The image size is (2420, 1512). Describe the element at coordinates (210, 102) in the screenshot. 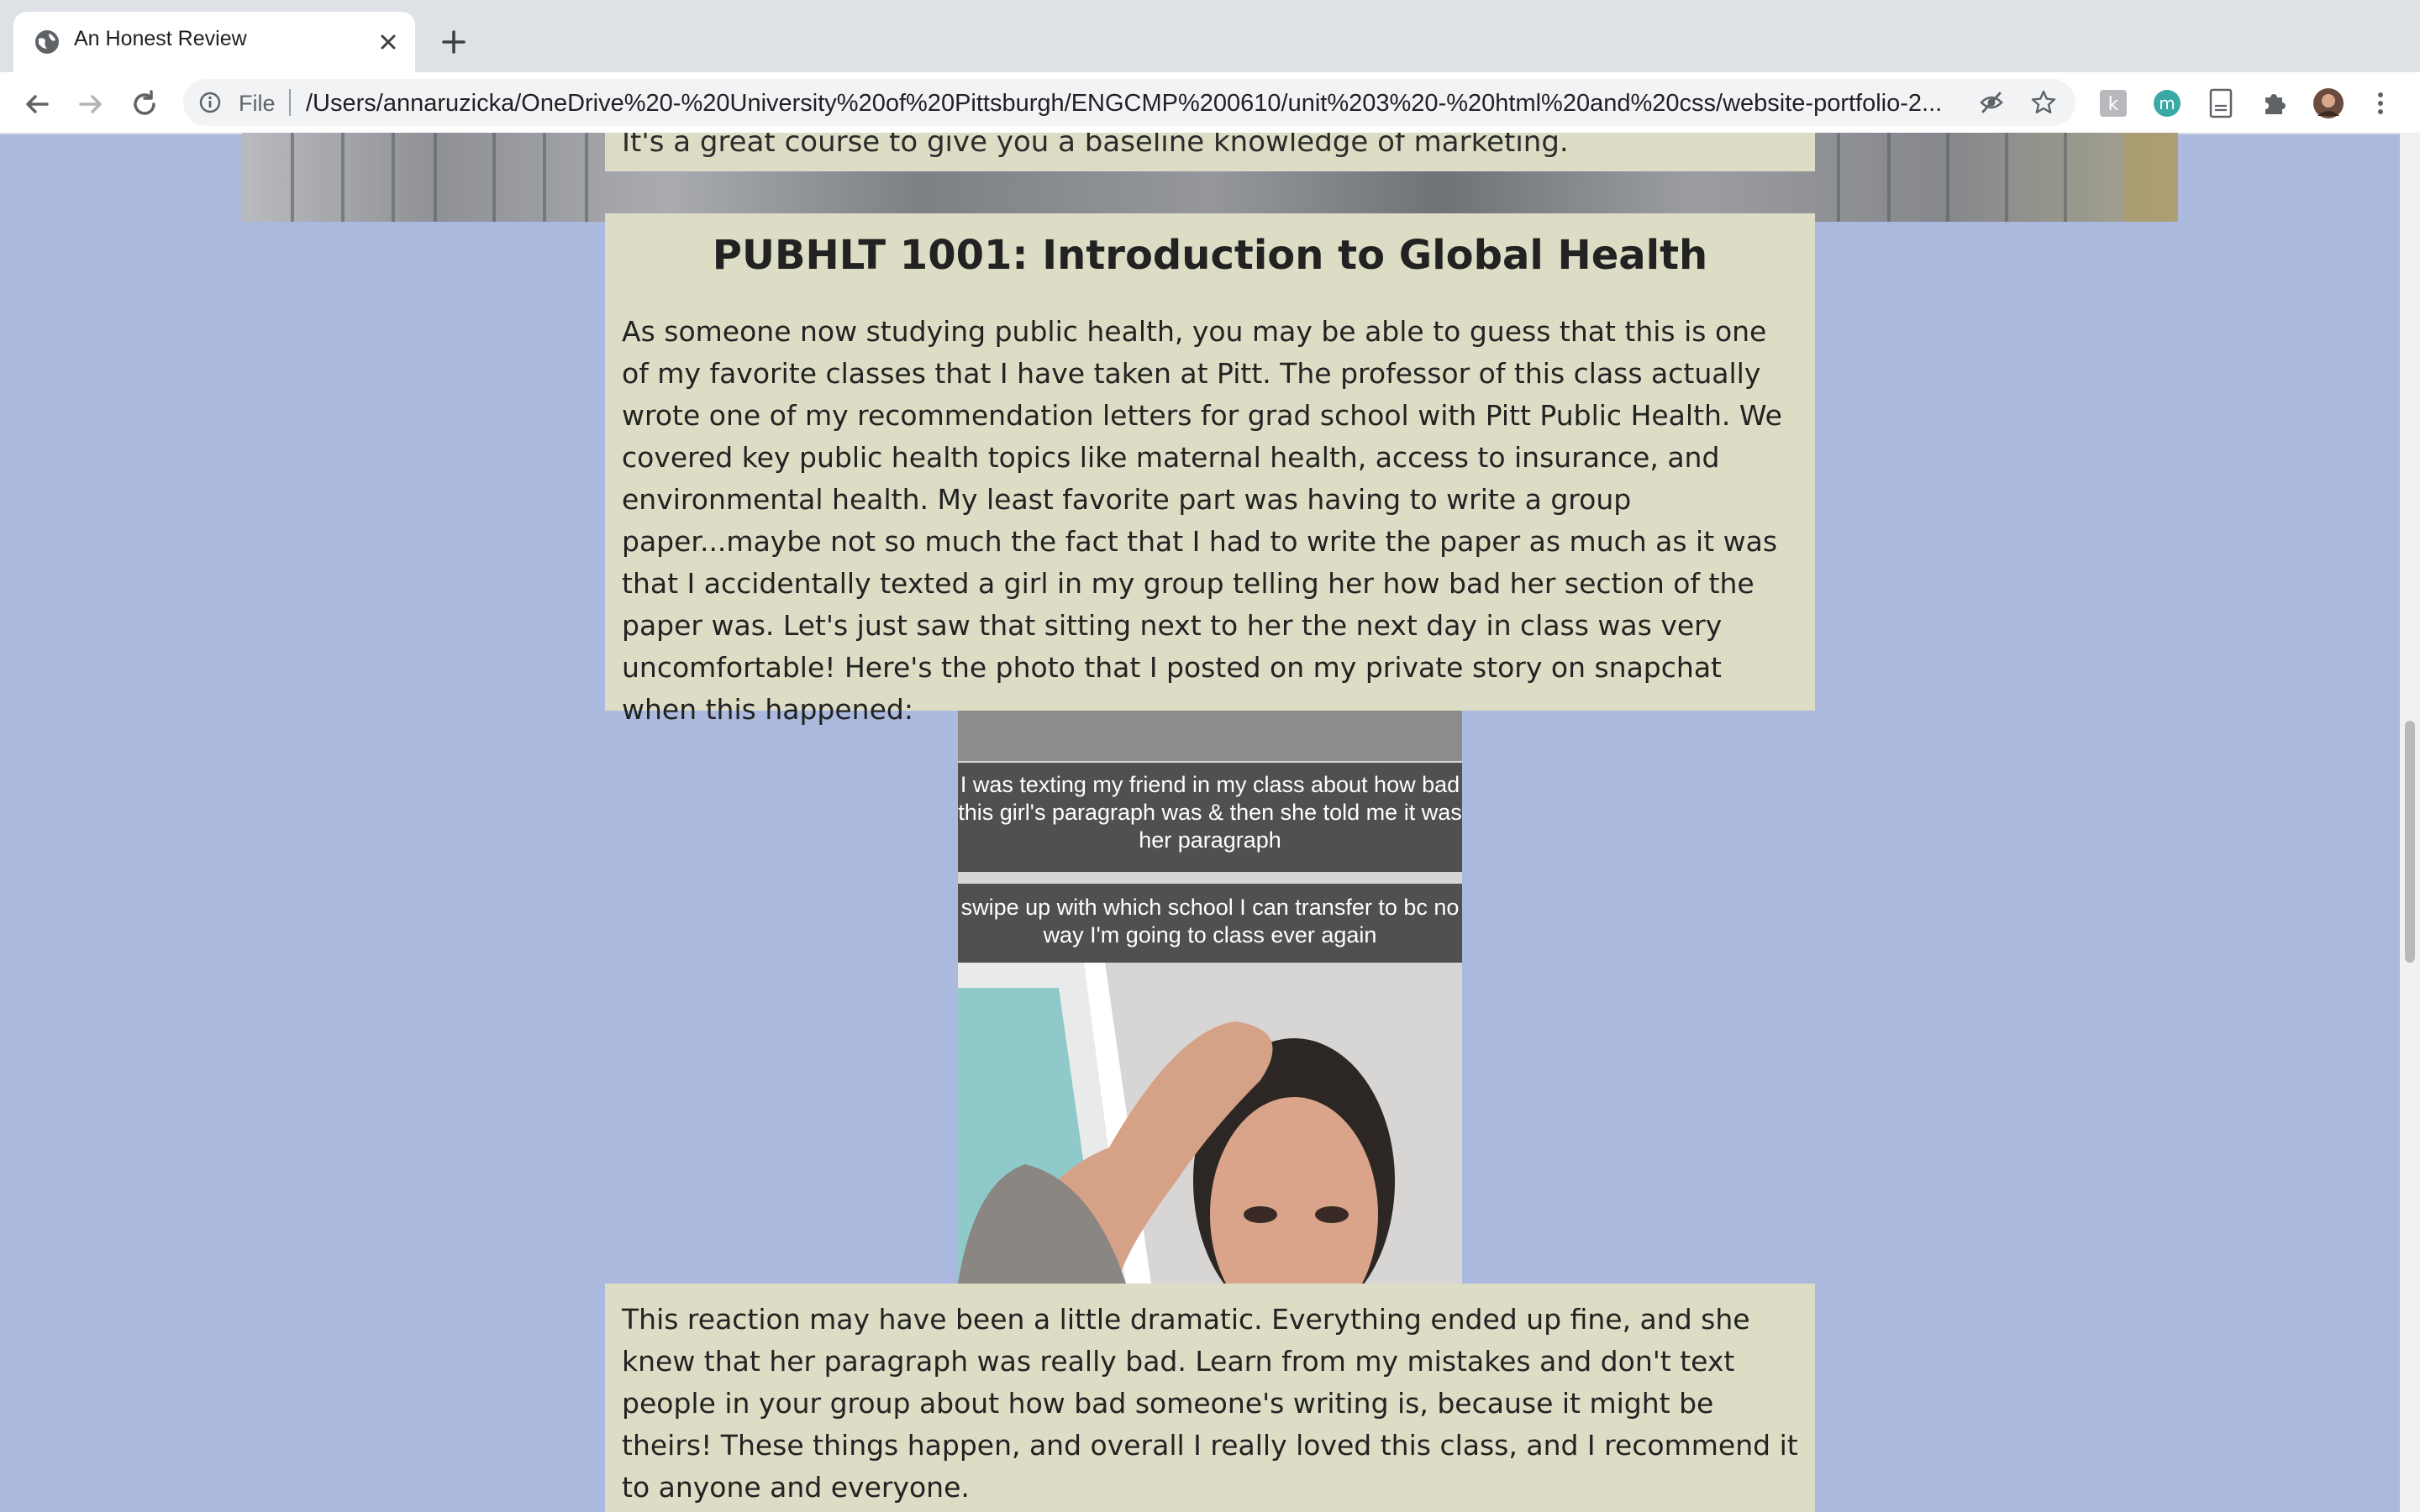

I see `info-icon` at that location.